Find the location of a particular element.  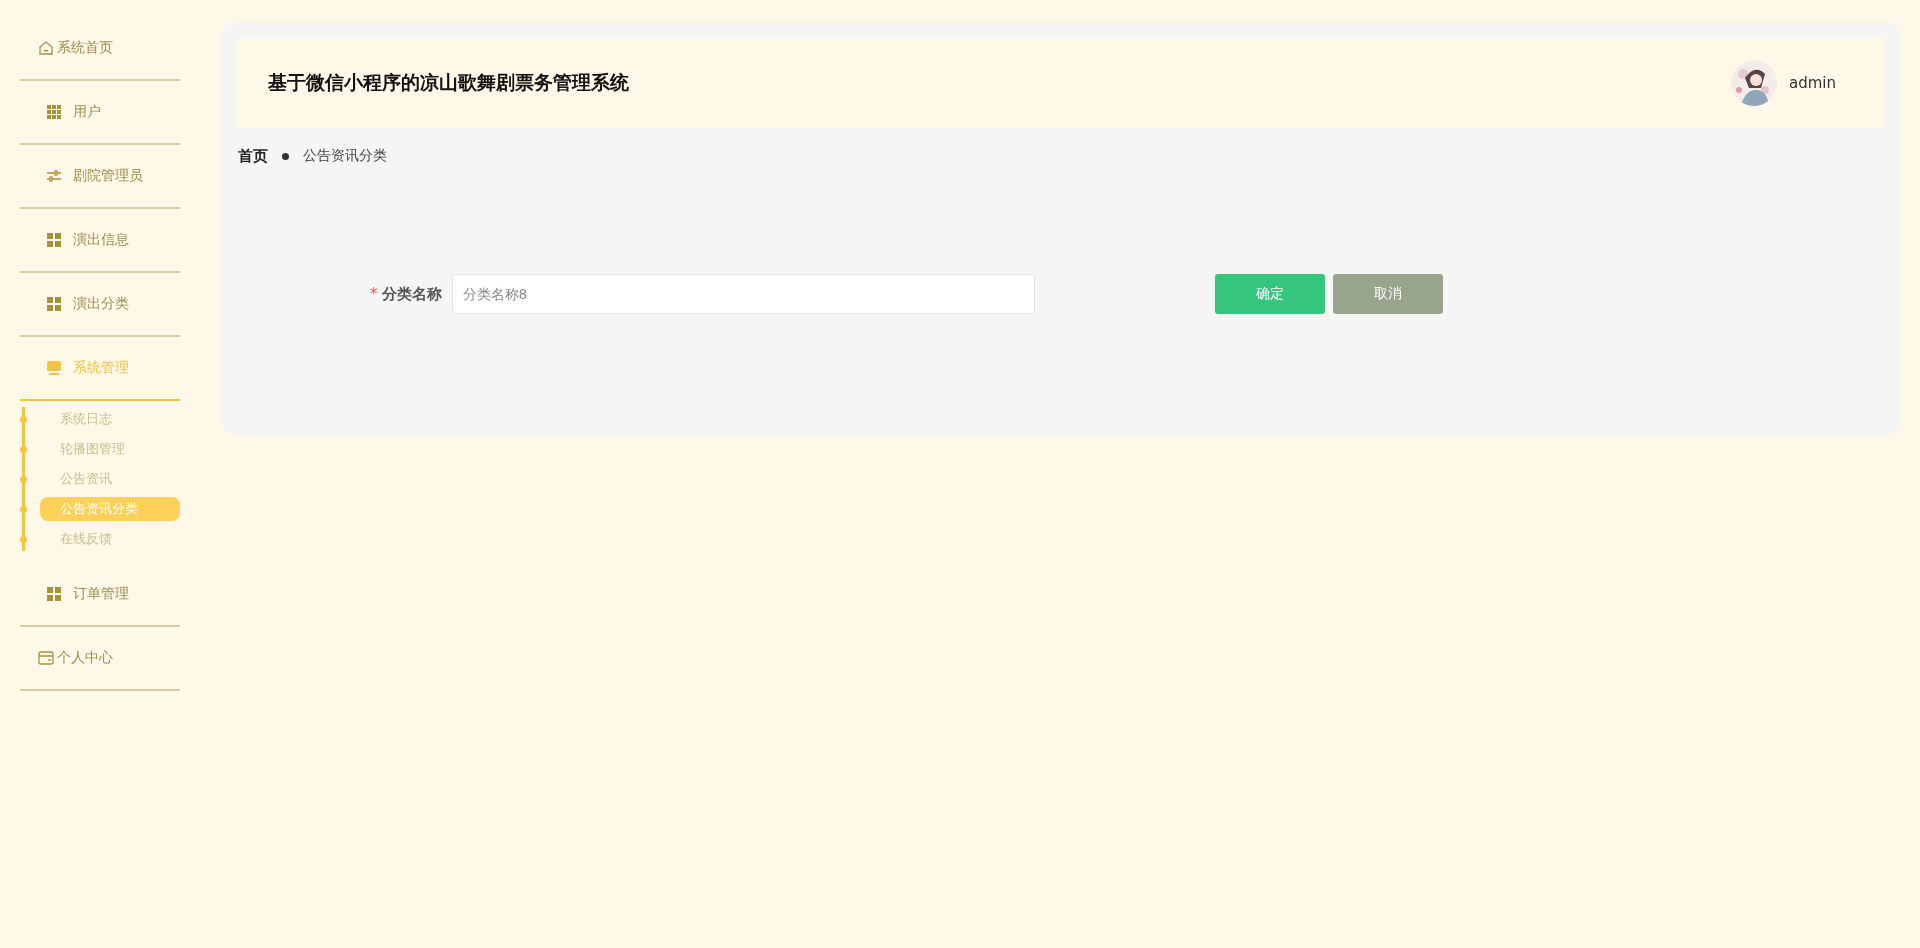

sliders-icon is located at coordinates (54, 176).